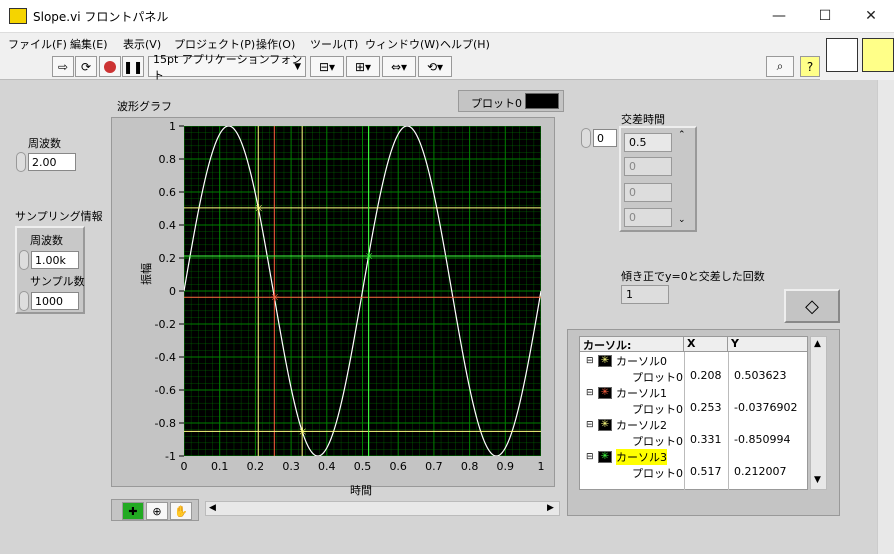  Describe the element at coordinates (706, 439) in the screenshot. I see `cursor-x-value: 0.331` at that location.